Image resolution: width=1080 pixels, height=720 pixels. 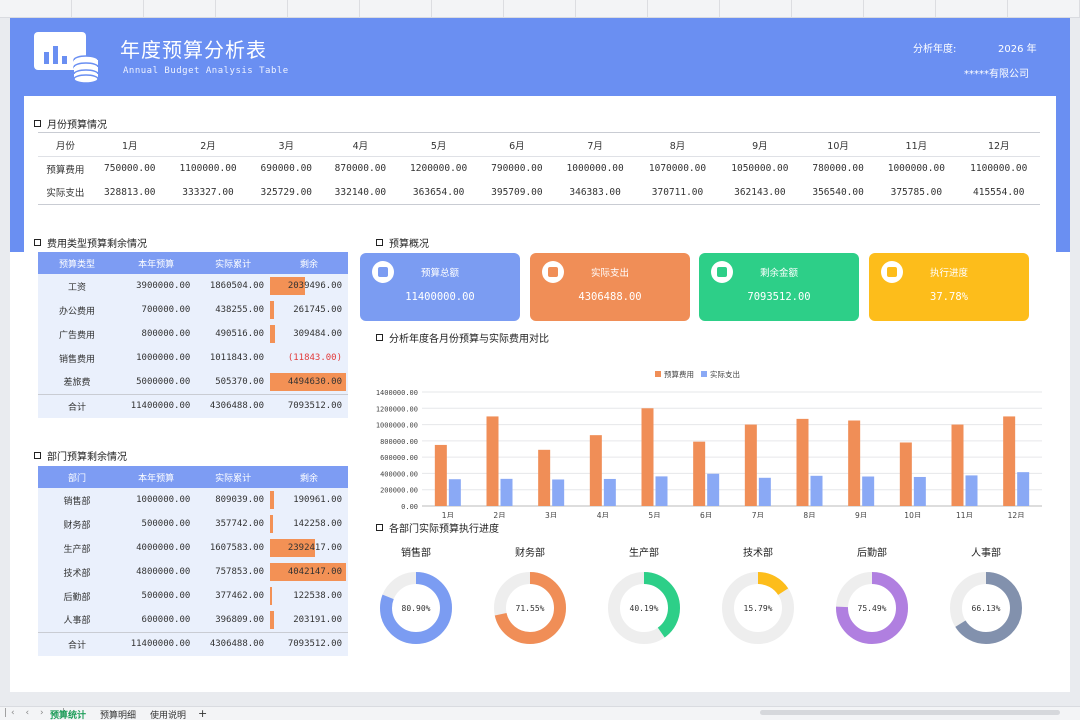 I want to click on remaining-cell: 2392417.00, so click(x=309, y=548).